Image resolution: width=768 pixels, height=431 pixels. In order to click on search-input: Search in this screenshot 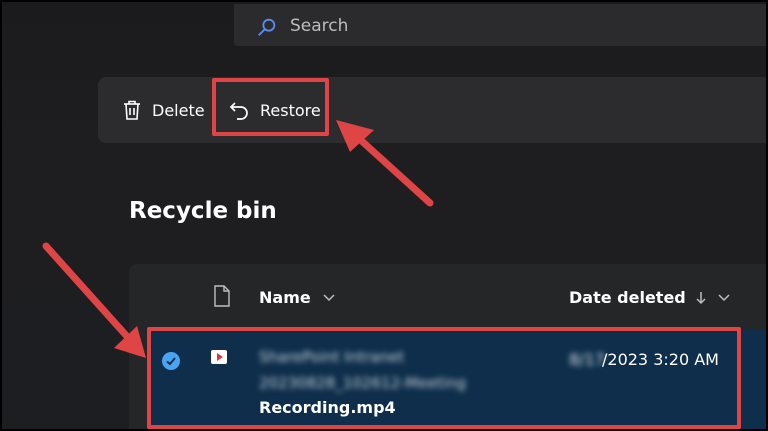, I will do `click(319, 26)`.